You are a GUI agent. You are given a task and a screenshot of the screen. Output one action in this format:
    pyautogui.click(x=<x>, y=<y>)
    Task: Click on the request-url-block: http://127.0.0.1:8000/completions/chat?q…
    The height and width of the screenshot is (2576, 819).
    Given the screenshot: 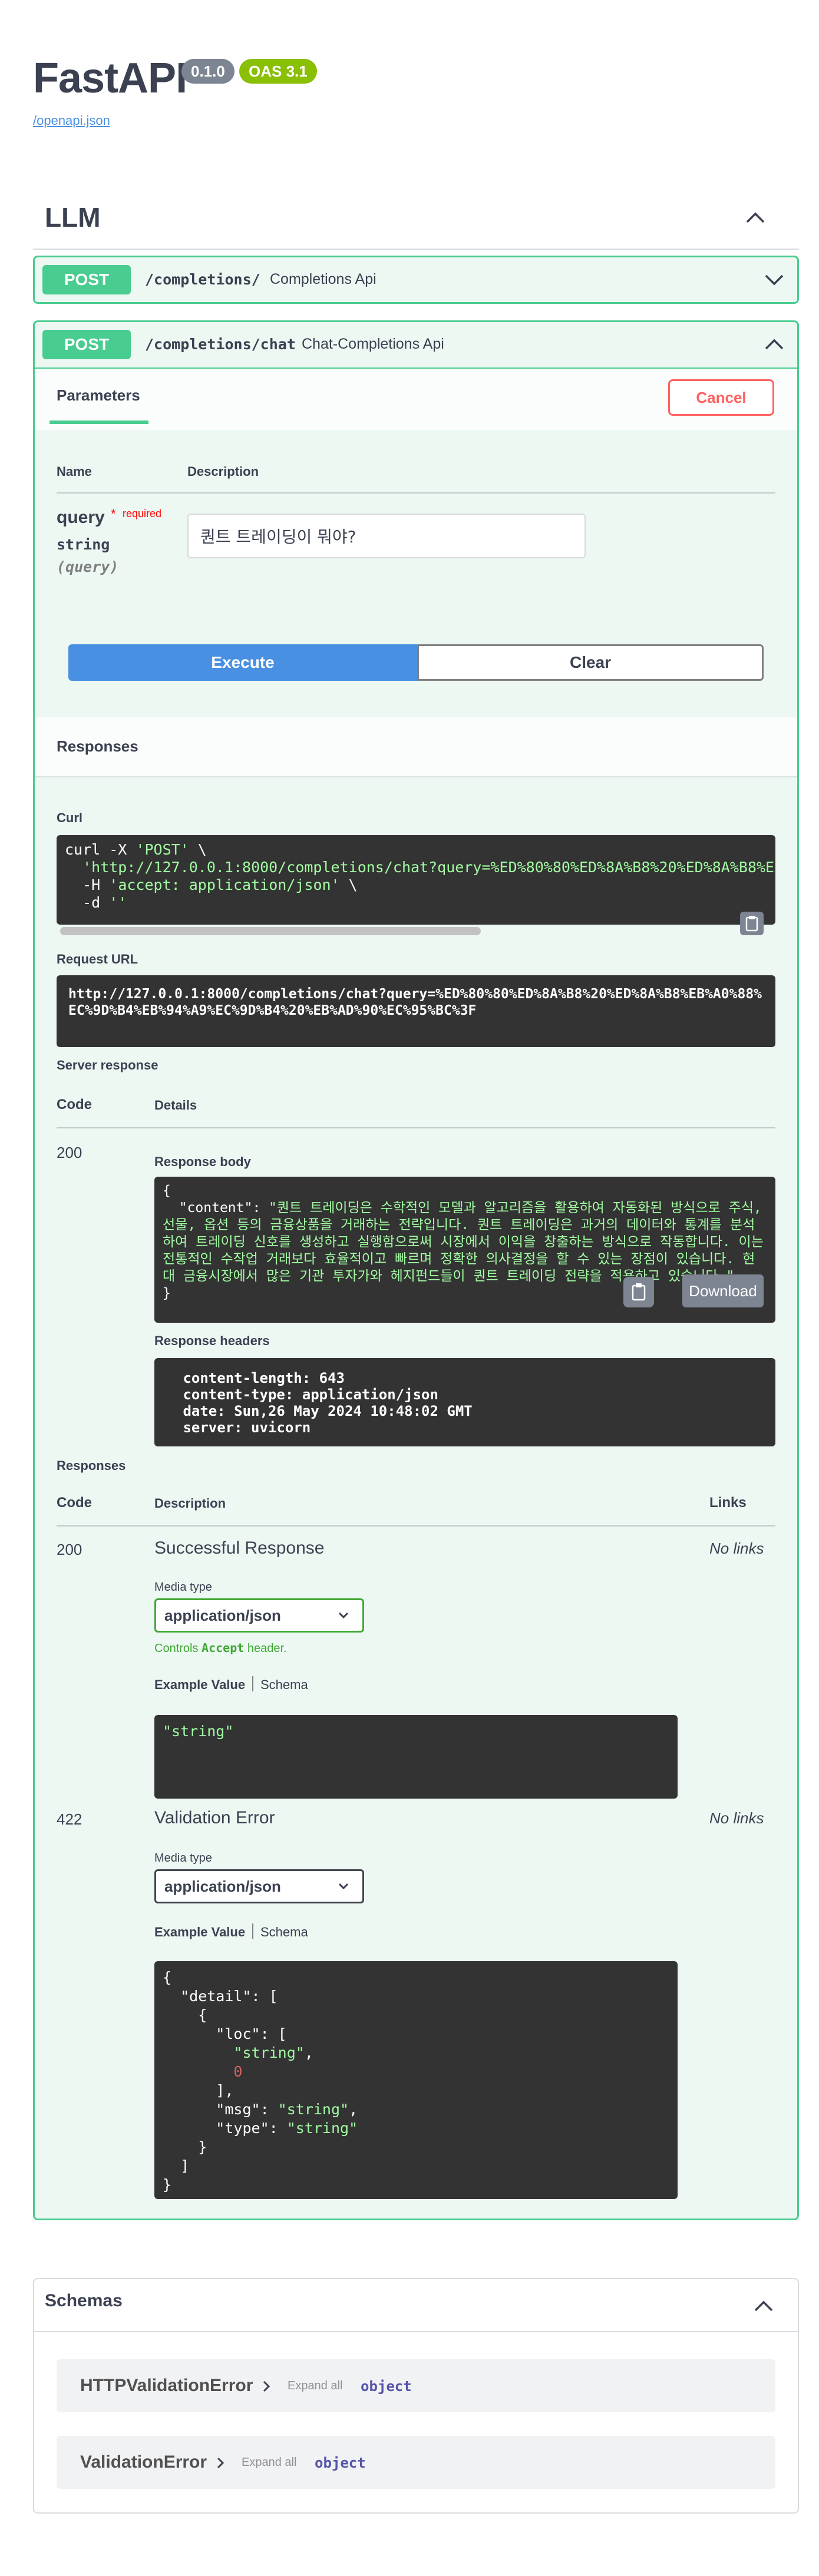 What is the action you would take?
    pyautogui.click(x=416, y=1011)
    